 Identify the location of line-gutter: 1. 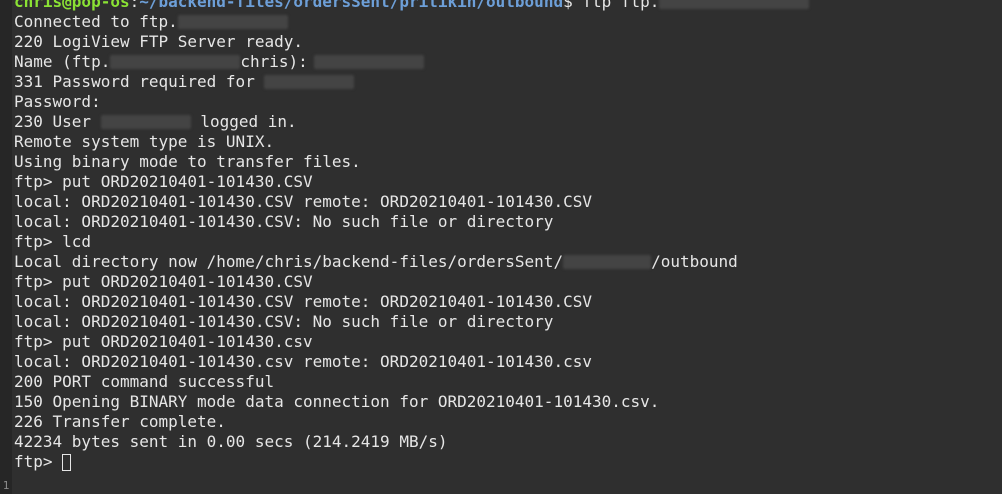
(6, 247).